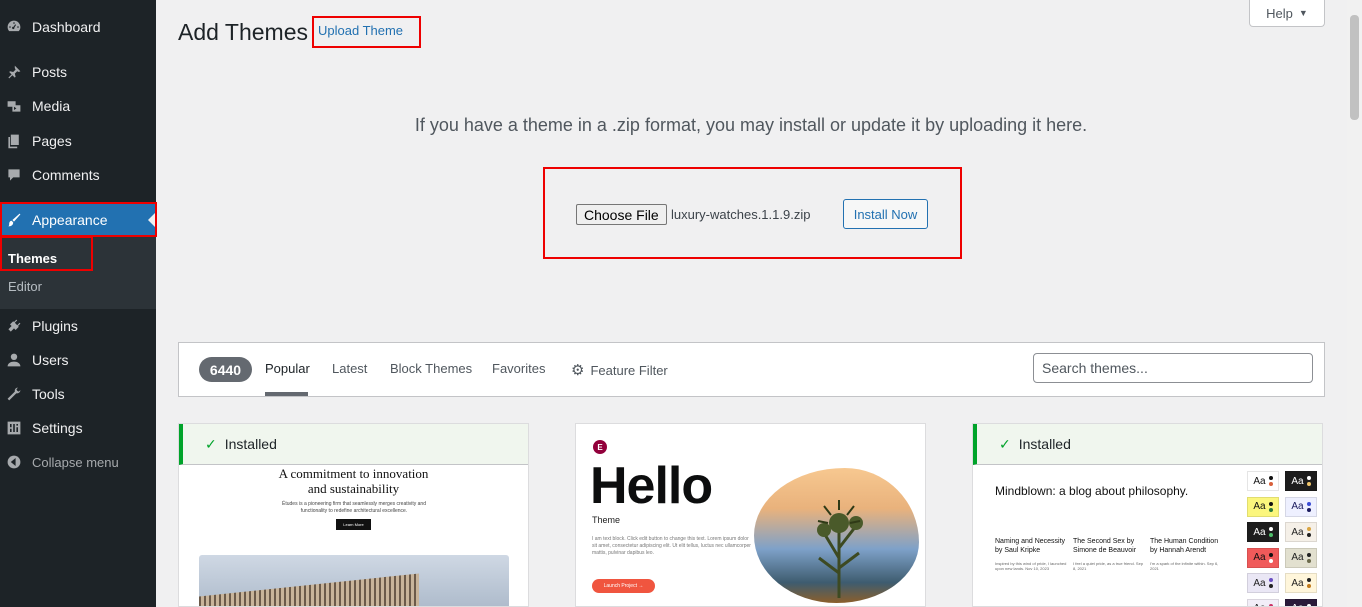 The image size is (1362, 607). I want to click on preview-heading-line: and sustainability, so click(353, 488).